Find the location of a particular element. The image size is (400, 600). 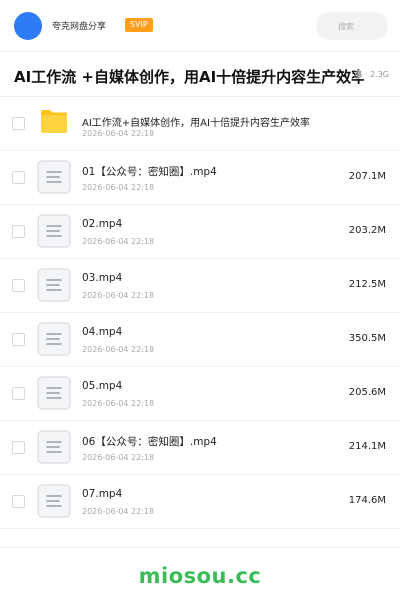

divider is located at coordinates (200, 547).